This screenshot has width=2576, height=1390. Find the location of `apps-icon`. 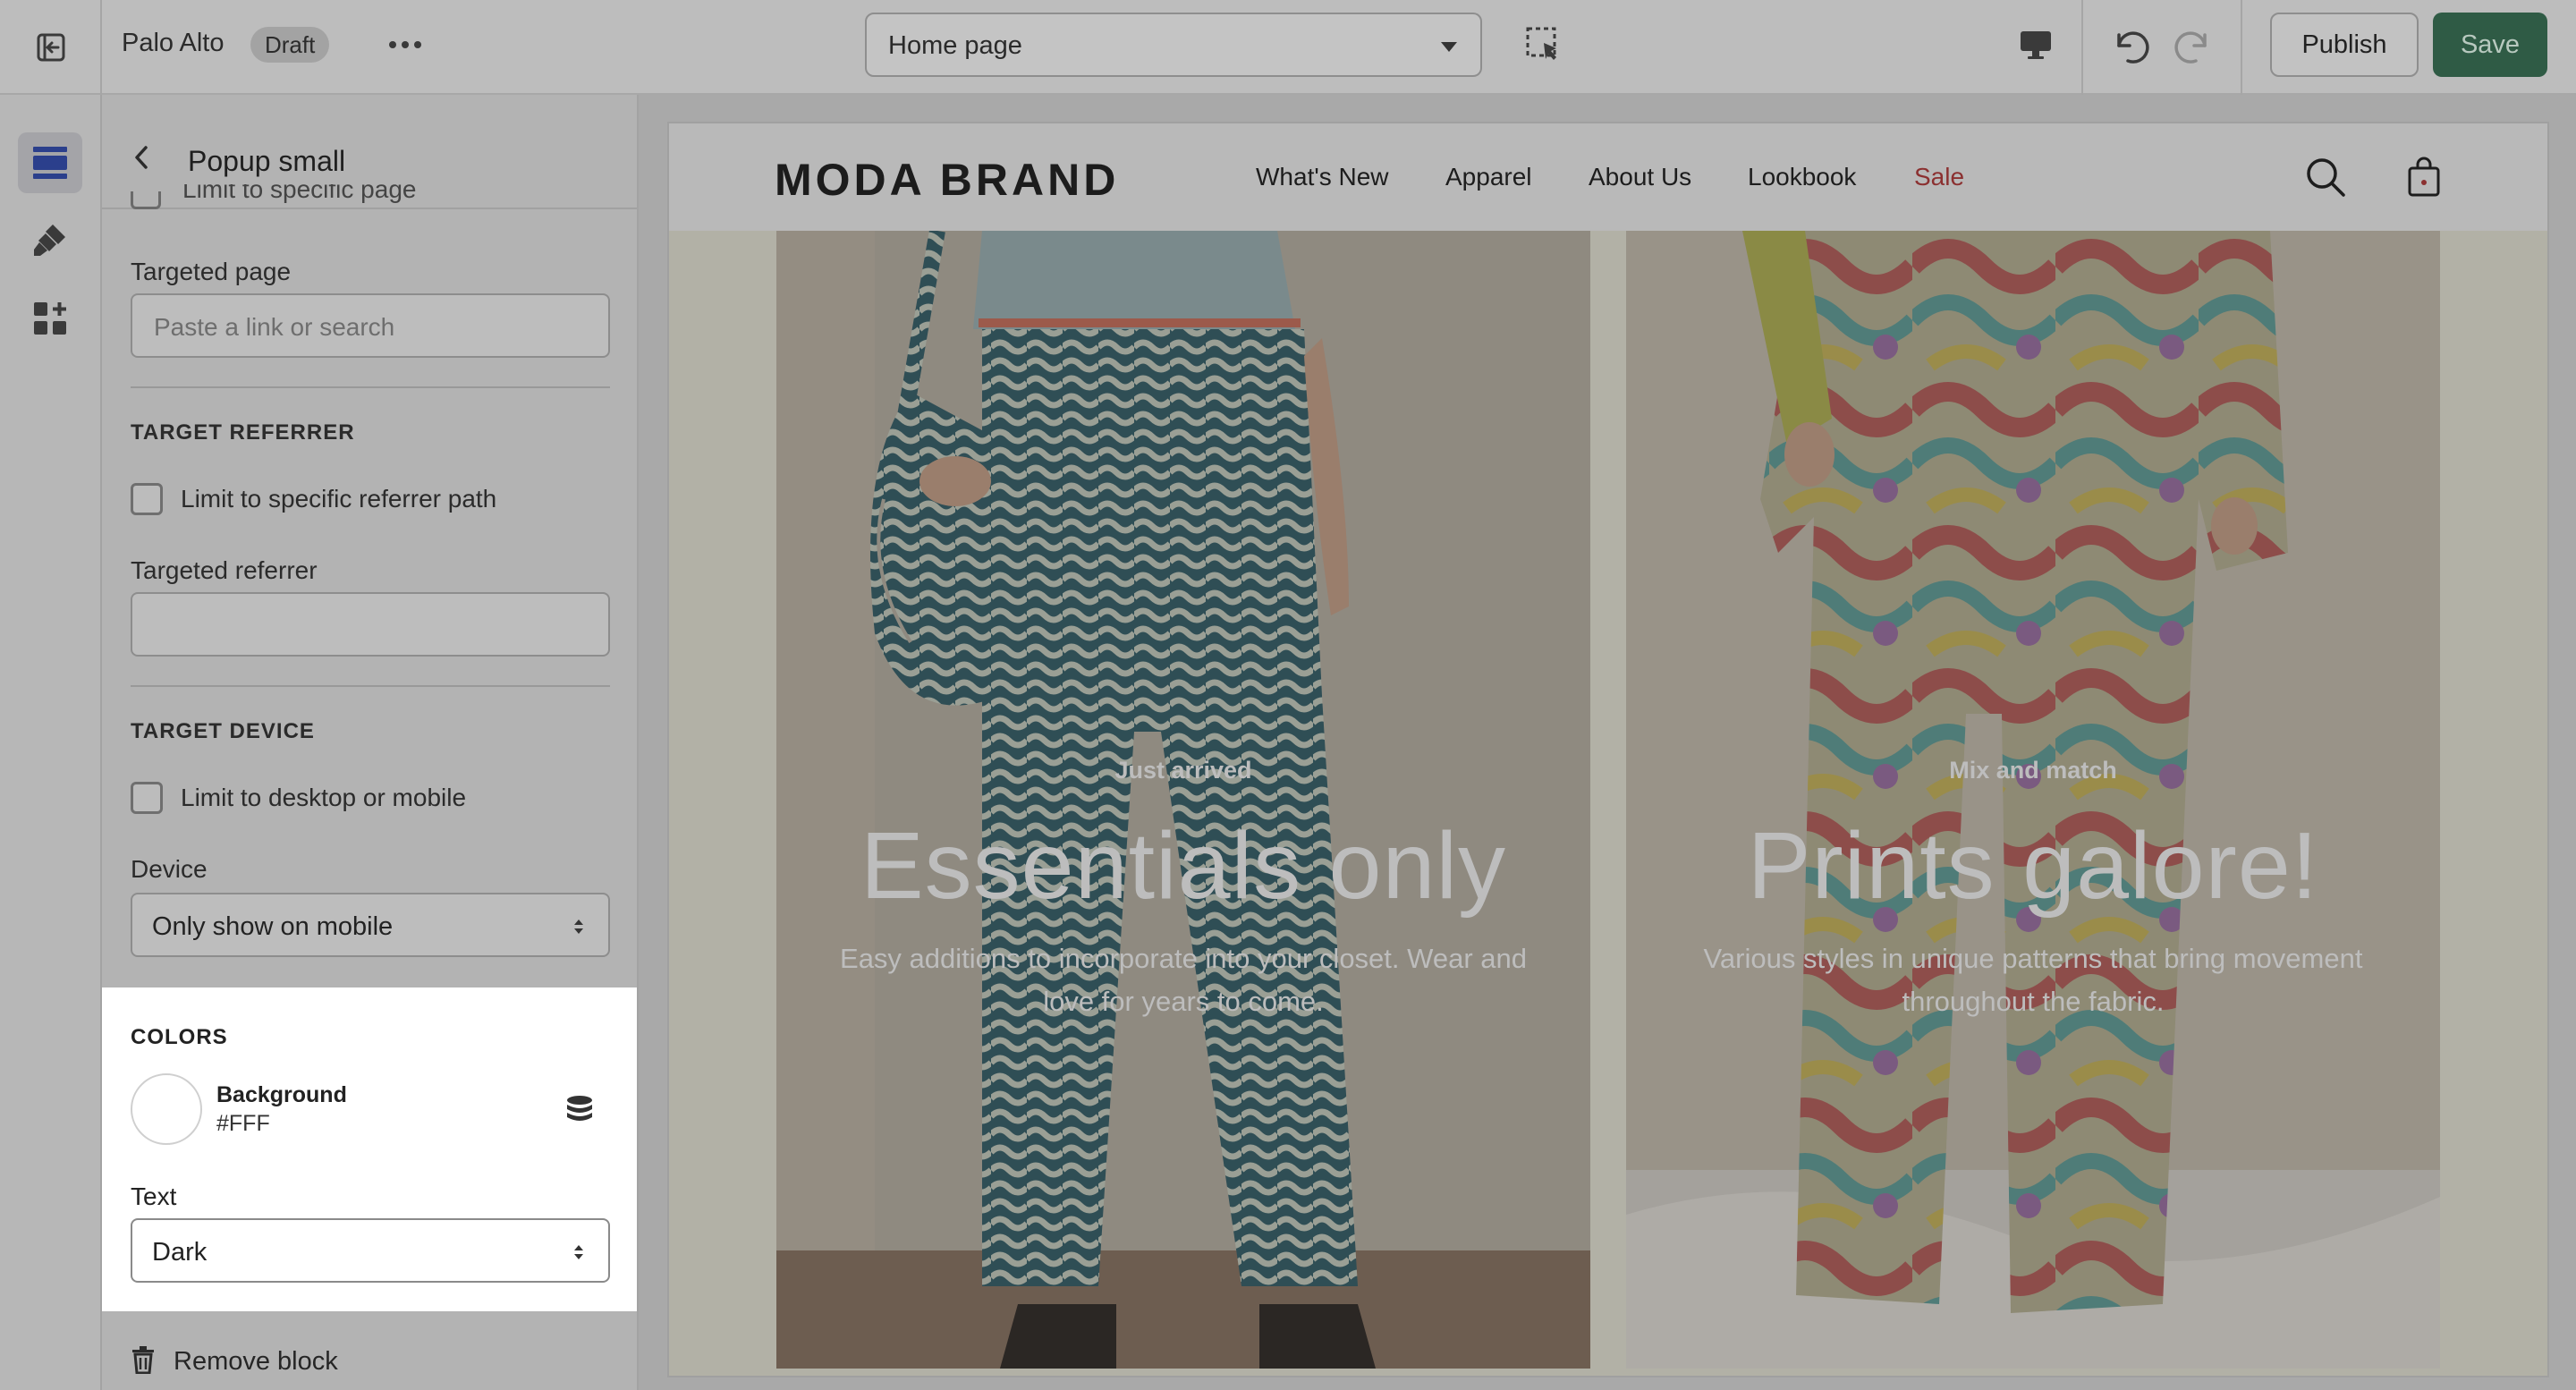

apps-icon is located at coordinates (50, 318).